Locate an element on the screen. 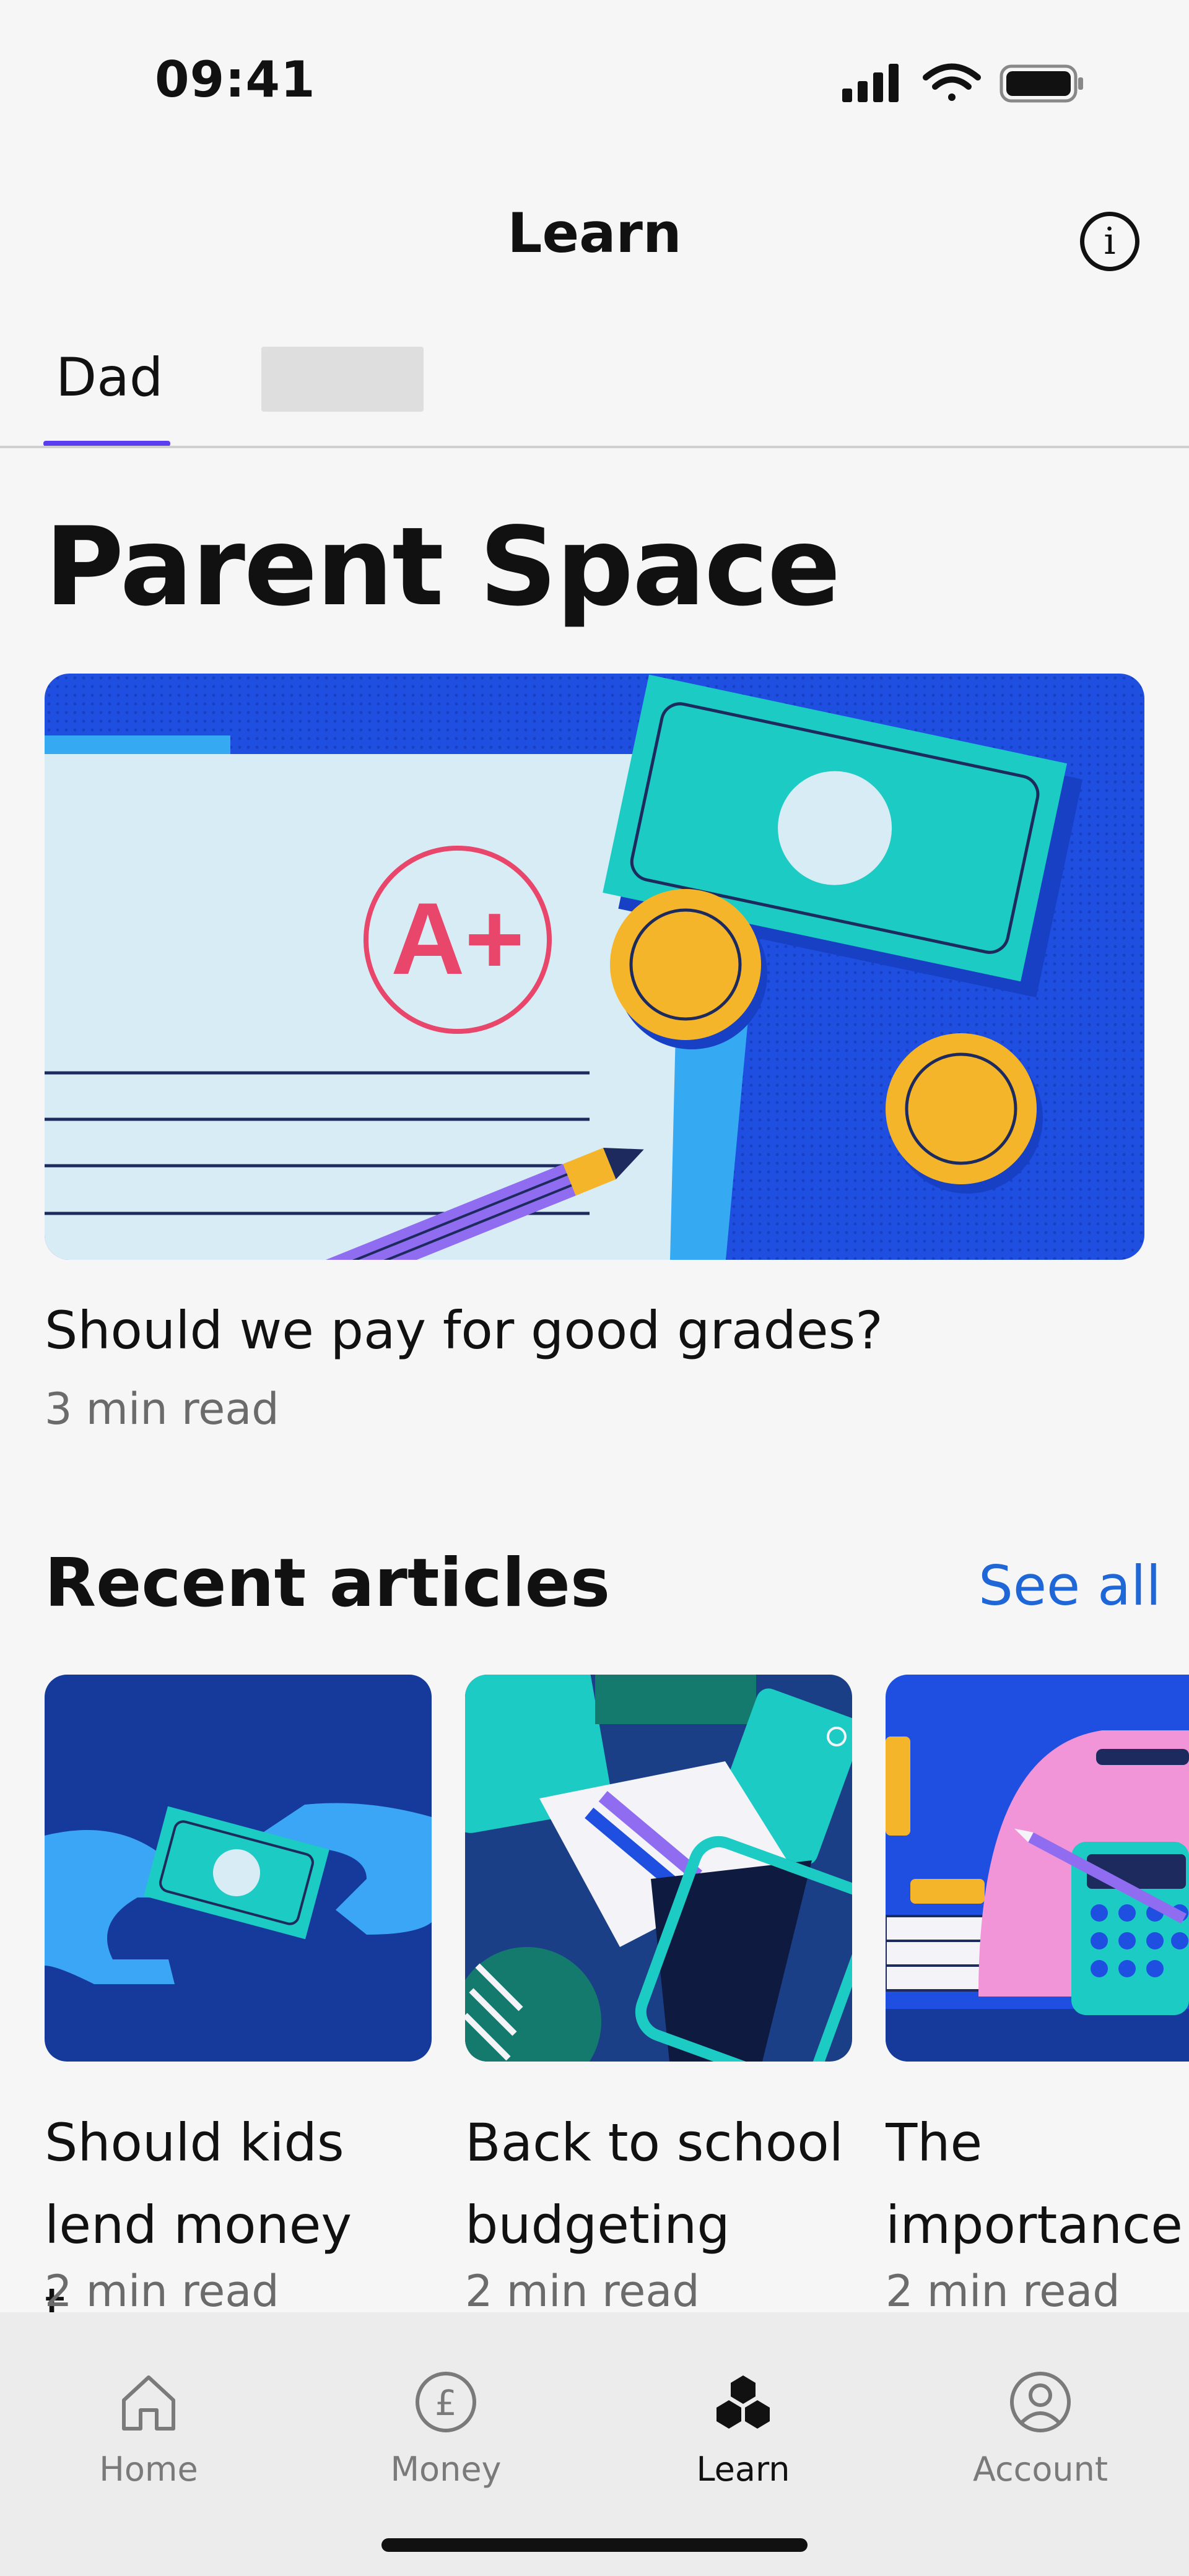 The image size is (1189, 2576). info-button: i is located at coordinates (1109, 241).